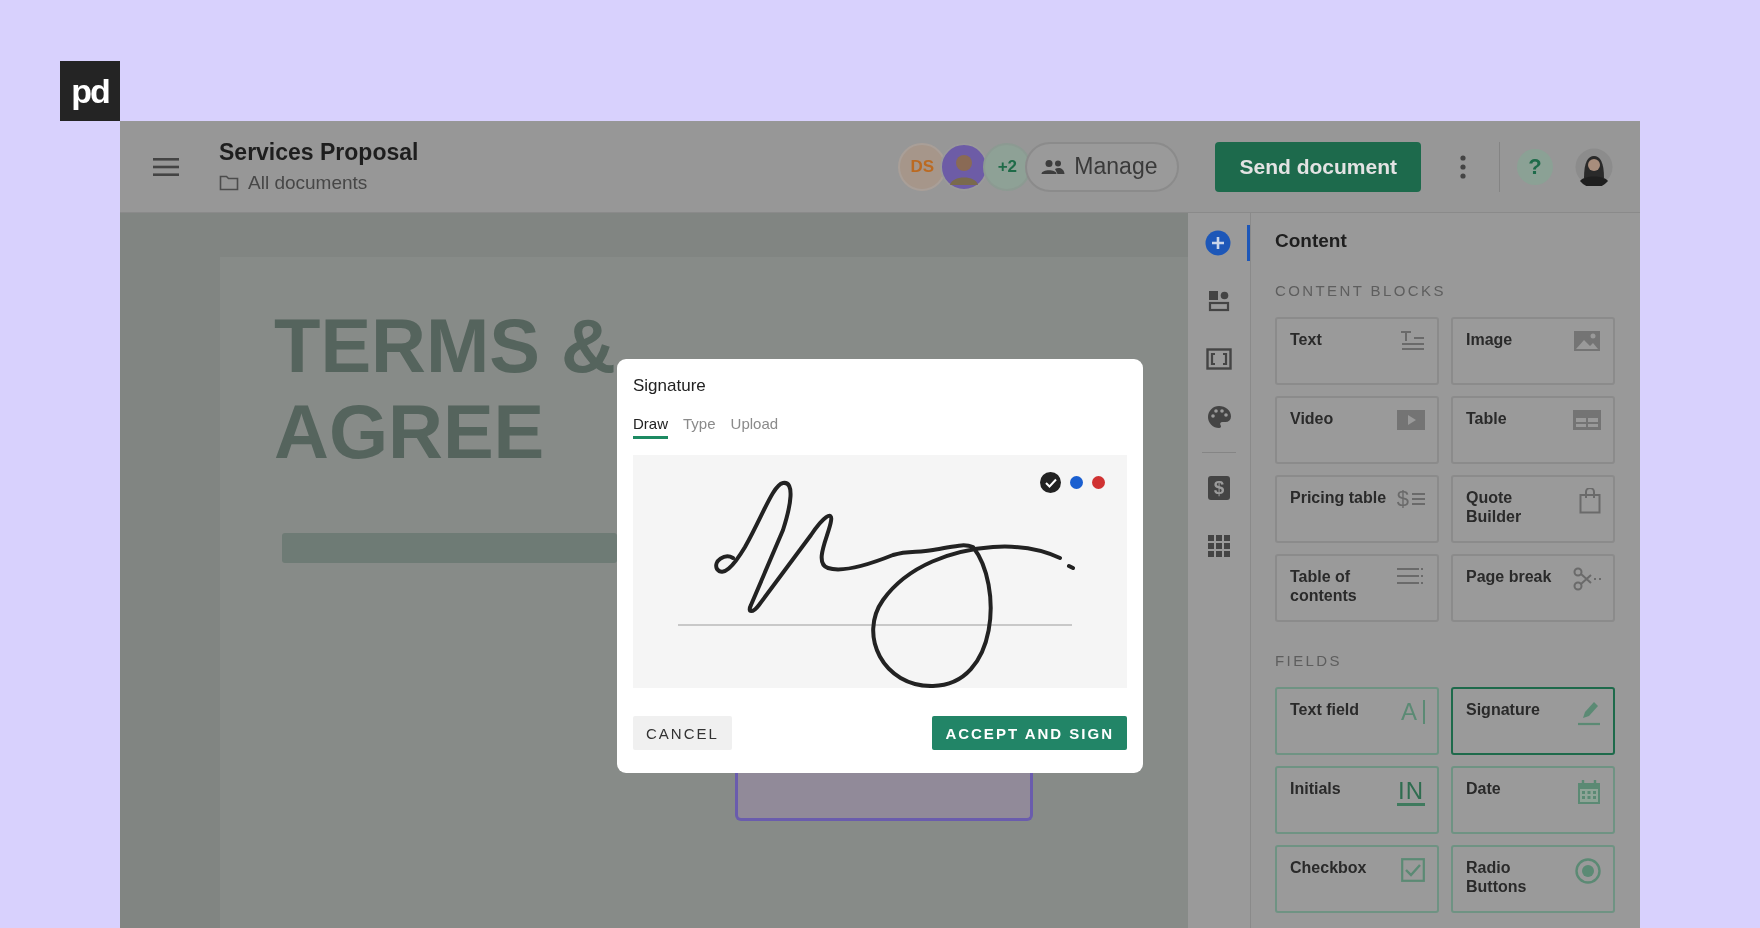 This screenshot has height=928, width=1760. Describe the element at coordinates (1533, 351) in the screenshot. I see `content-block-card: Image` at that location.